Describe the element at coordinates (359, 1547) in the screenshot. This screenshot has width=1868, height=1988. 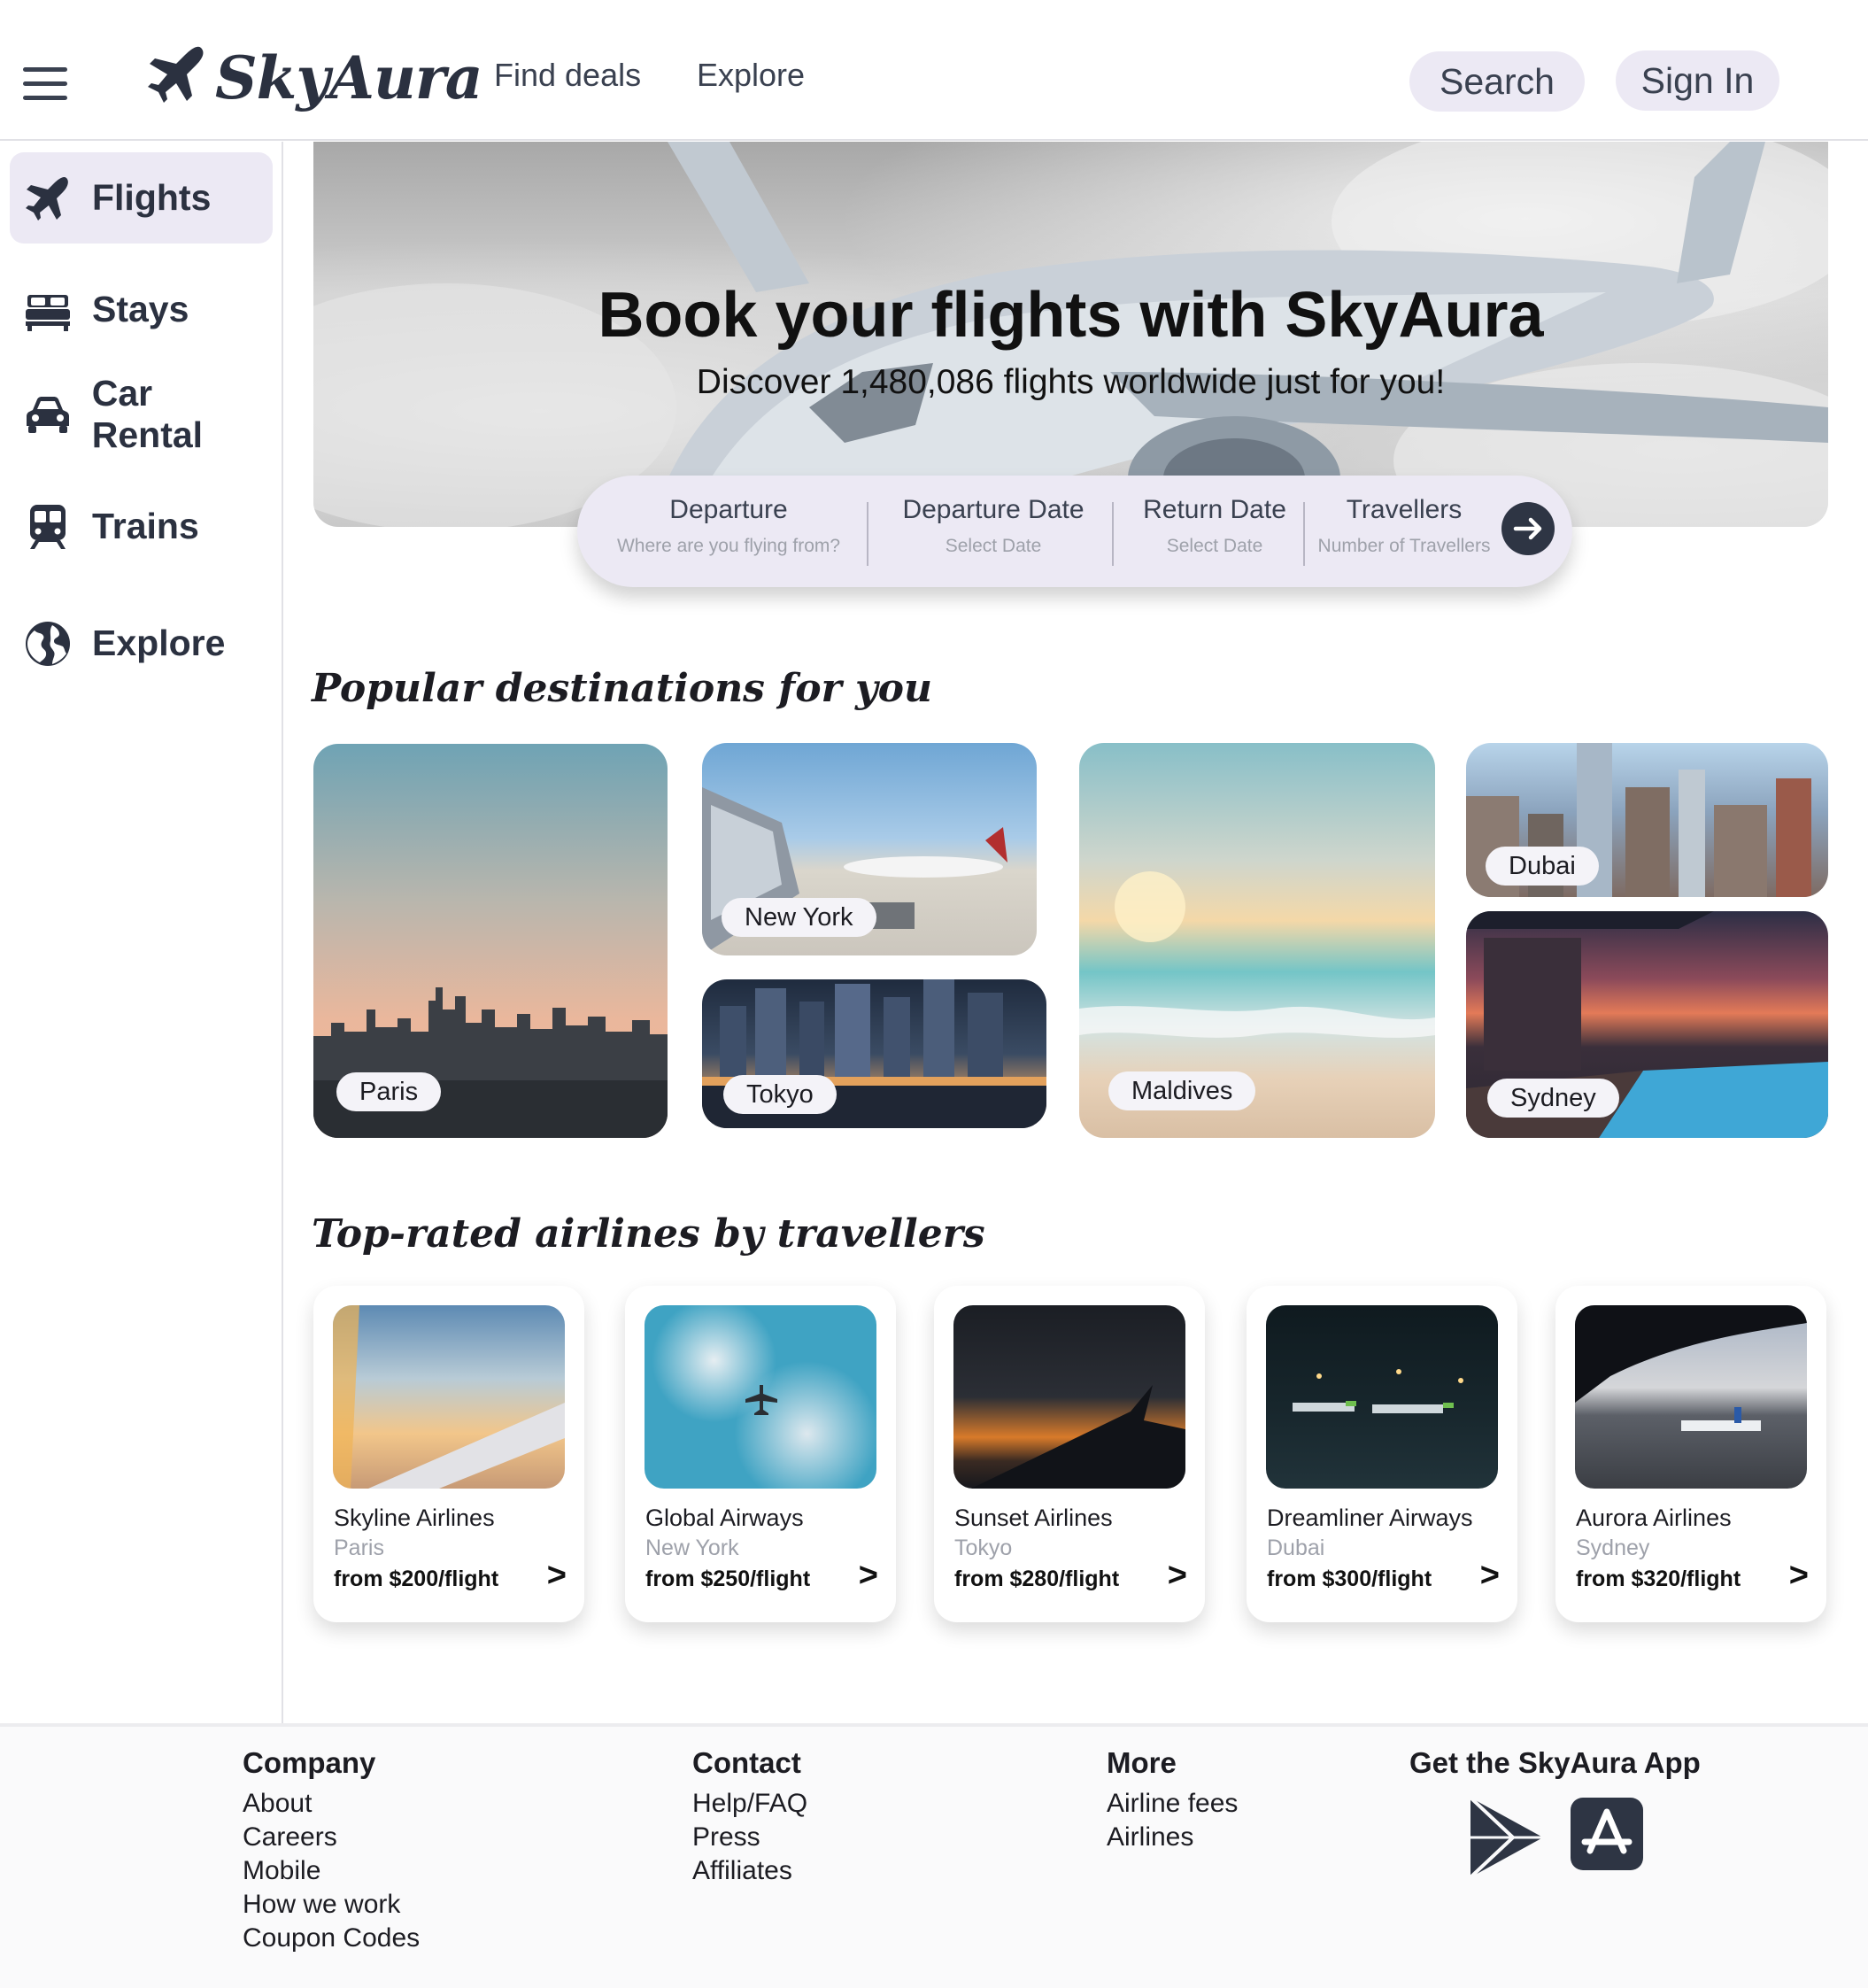
I see `airline-city: Paris` at that location.